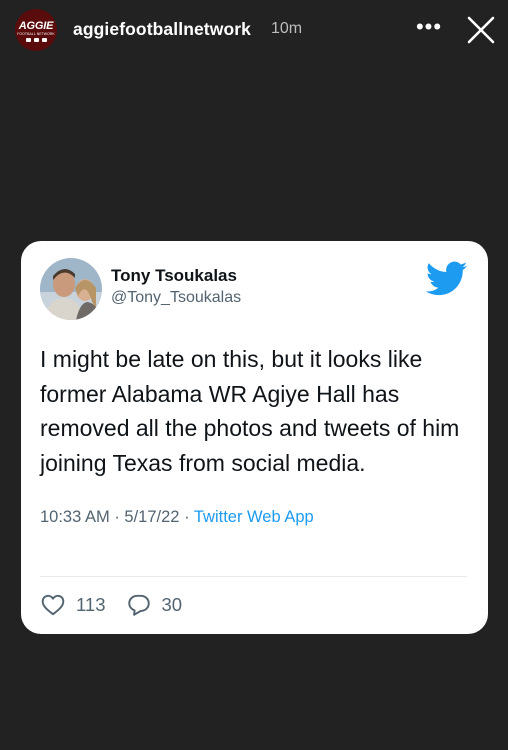 The image size is (508, 750). I want to click on reply-bubble-icon, so click(139, 605).